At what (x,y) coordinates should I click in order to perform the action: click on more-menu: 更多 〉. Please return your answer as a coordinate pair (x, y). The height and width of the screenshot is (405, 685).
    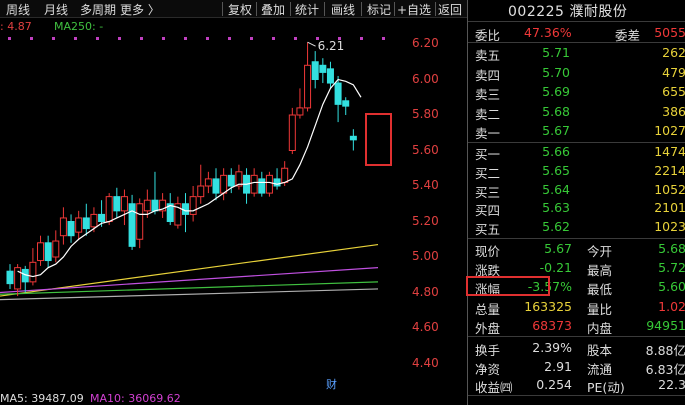
    Looking at the image, I should click on (140, 9).